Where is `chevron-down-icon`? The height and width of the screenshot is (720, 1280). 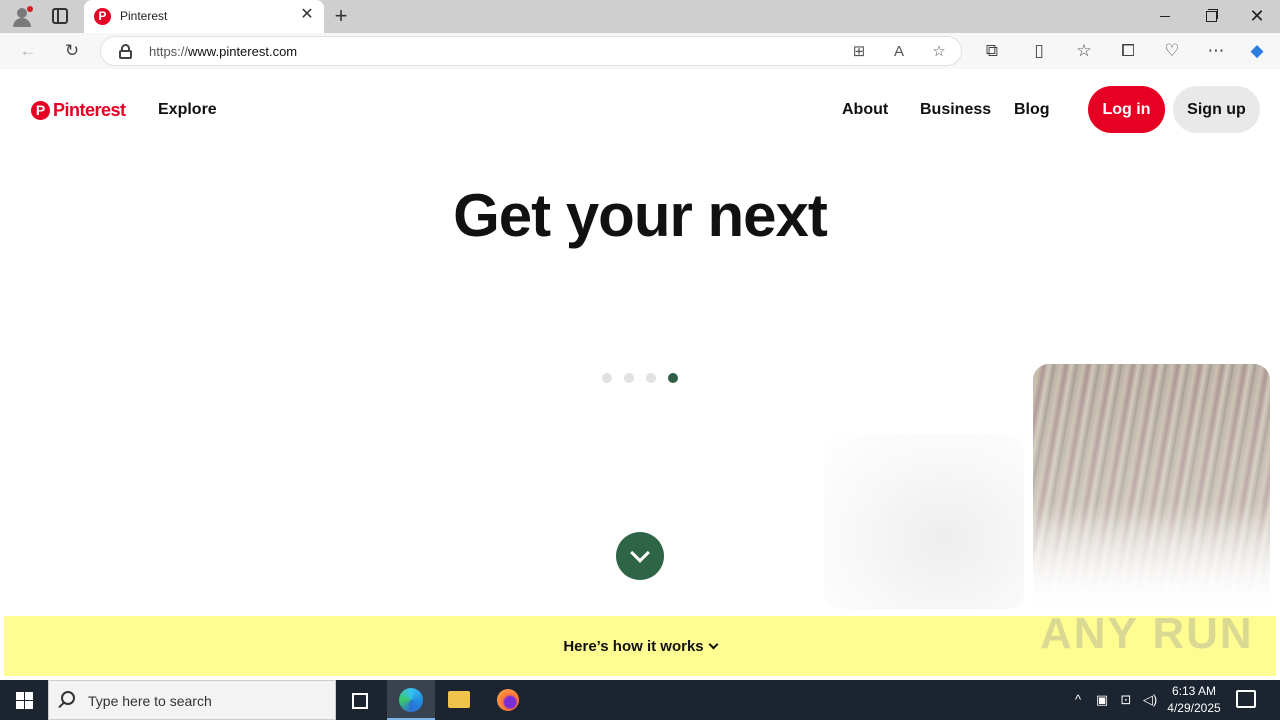 chevron-down-icon is located at coordinates (713, 644).